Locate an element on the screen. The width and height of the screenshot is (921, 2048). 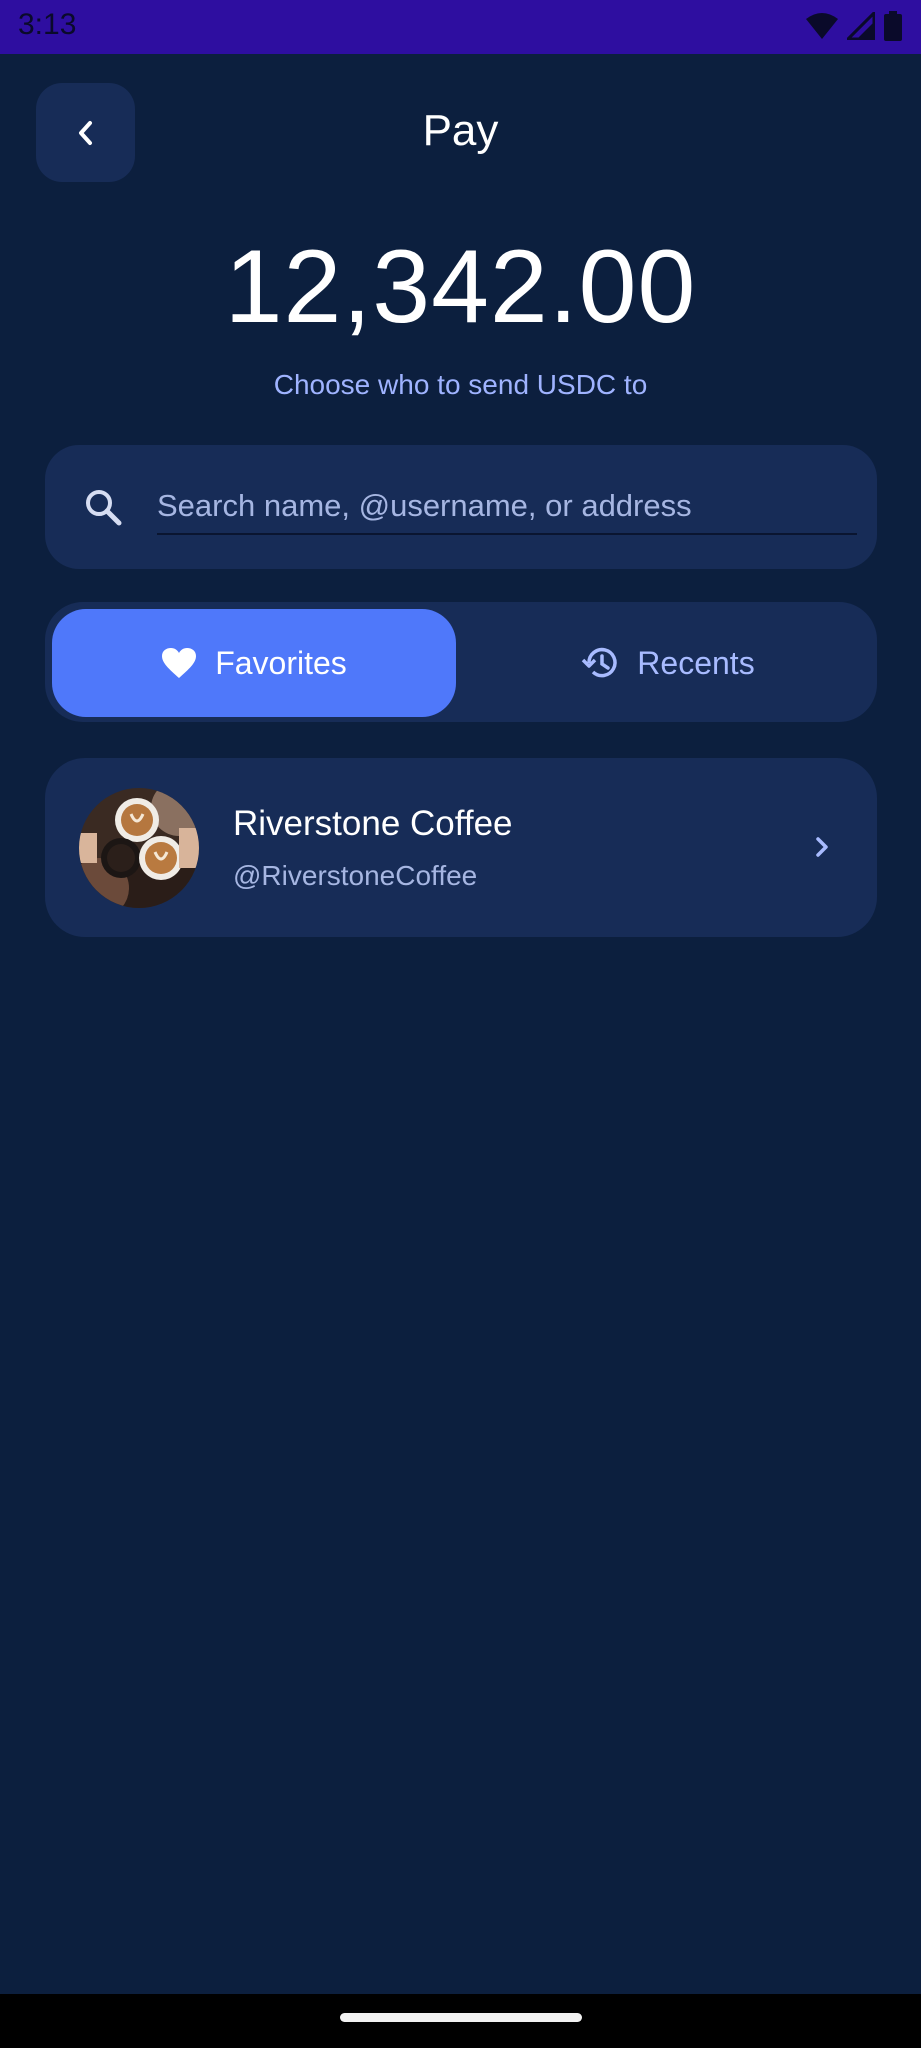
signal-icon is located at coordinates (861, 26).